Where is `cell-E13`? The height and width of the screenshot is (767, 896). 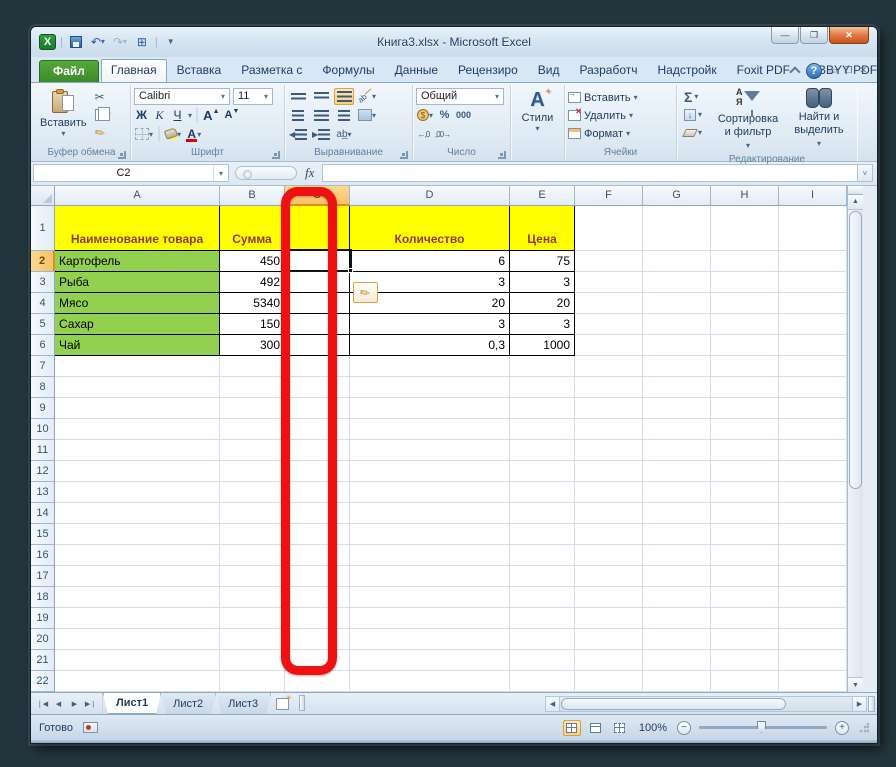
cell-E13 is located at coordinates (542, 492).